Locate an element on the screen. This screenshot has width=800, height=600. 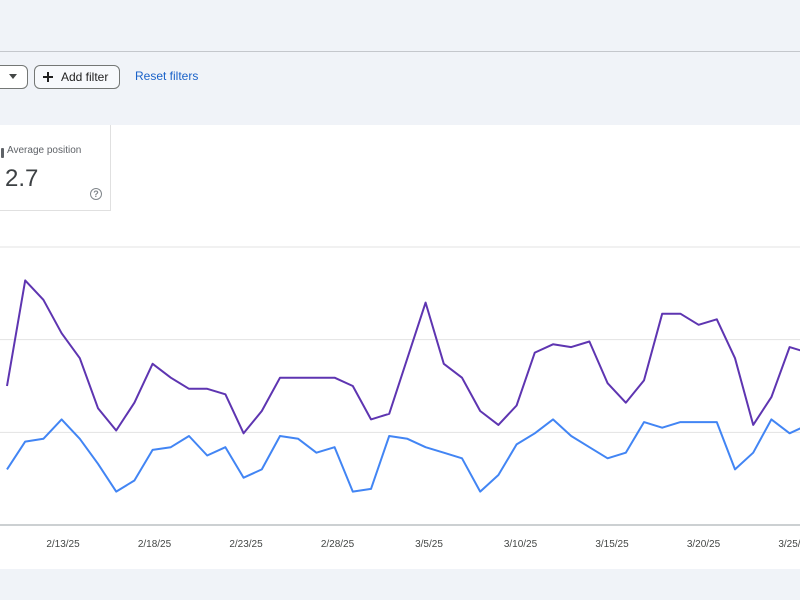
x-tick-label: 3/15/25 is located at coordinates (612, 544).